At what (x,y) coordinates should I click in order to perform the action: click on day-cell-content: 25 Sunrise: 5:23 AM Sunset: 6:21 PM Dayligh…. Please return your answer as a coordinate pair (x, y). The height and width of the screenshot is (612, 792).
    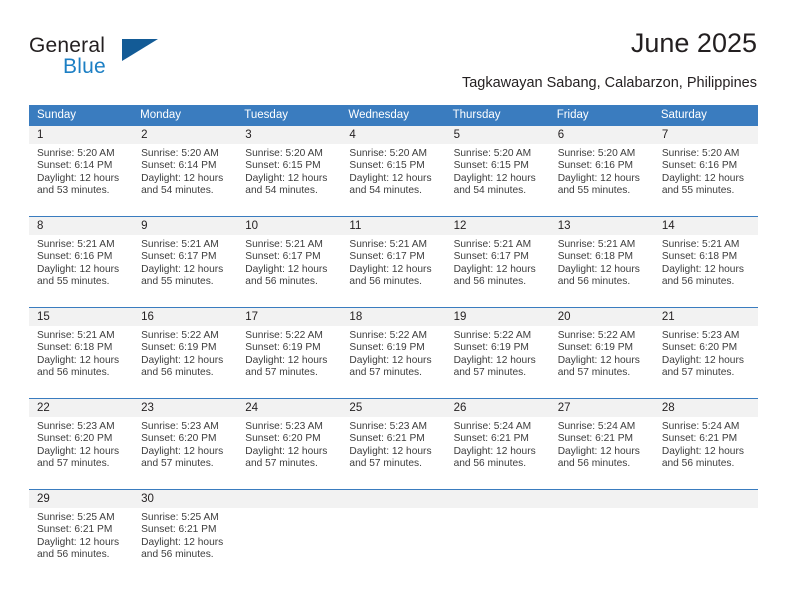
    Looking at the image, I should click on (393, 444).